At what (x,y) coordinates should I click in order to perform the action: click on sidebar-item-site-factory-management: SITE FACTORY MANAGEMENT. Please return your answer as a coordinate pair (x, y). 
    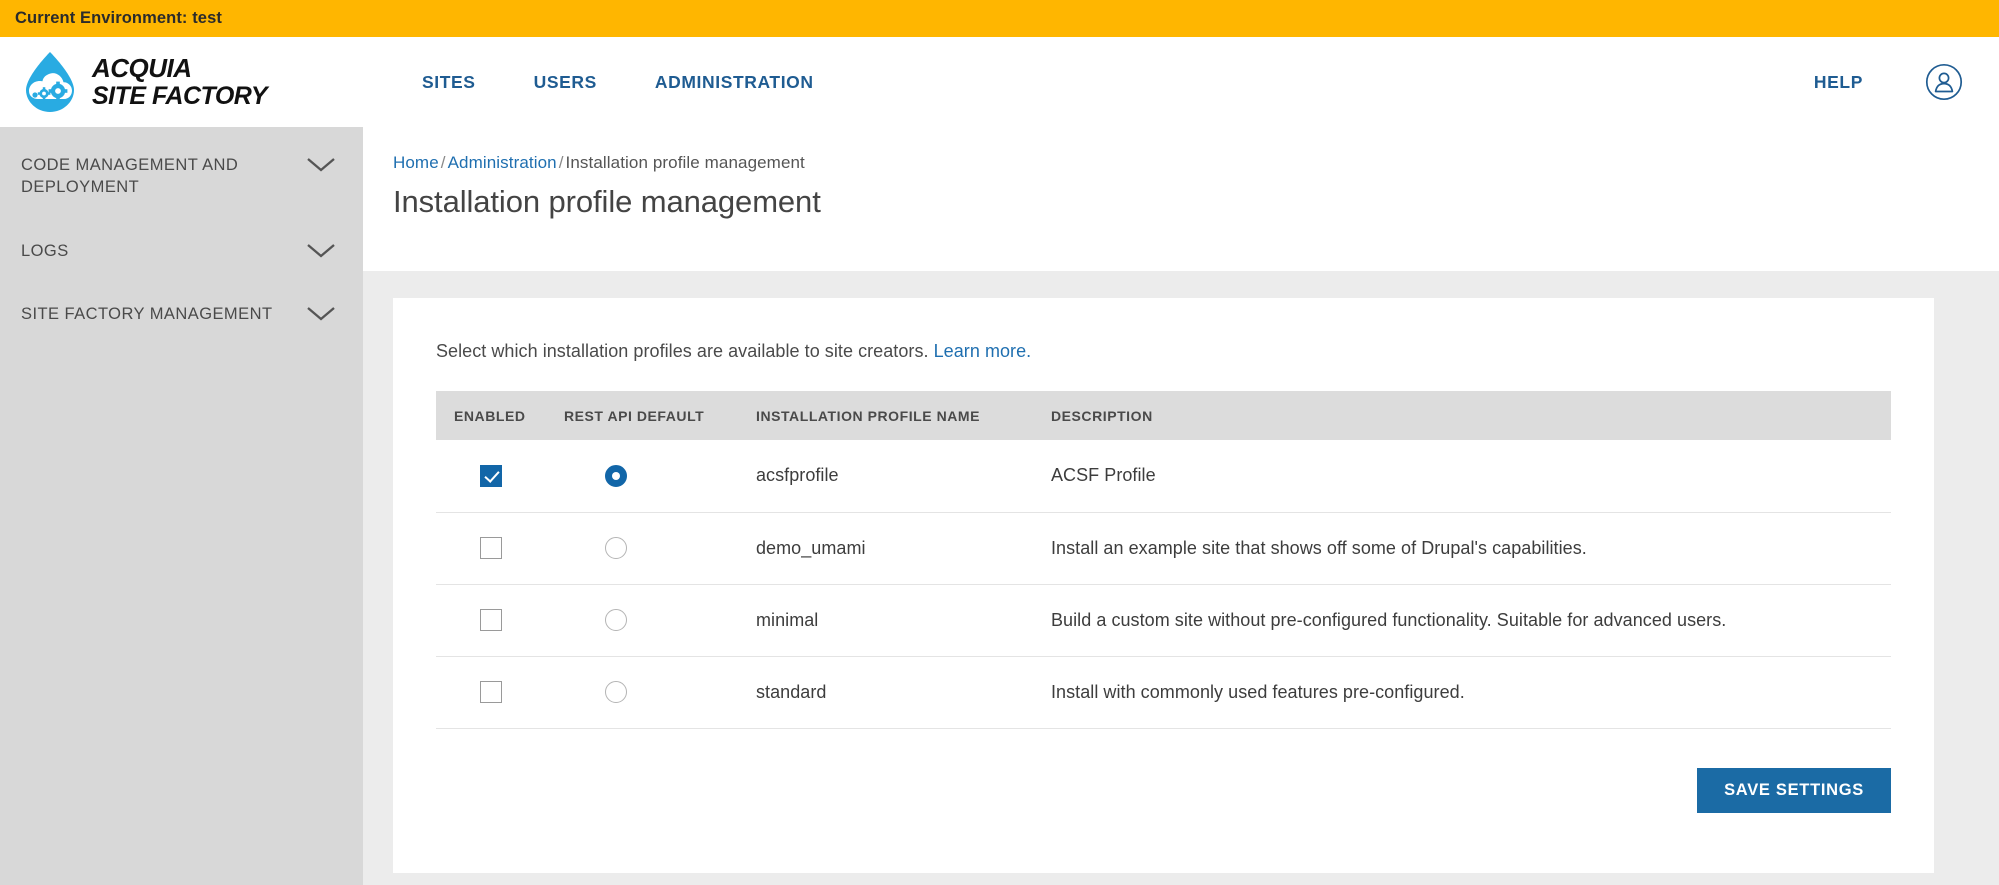
    Looking at the image, I should click on (181, 314).